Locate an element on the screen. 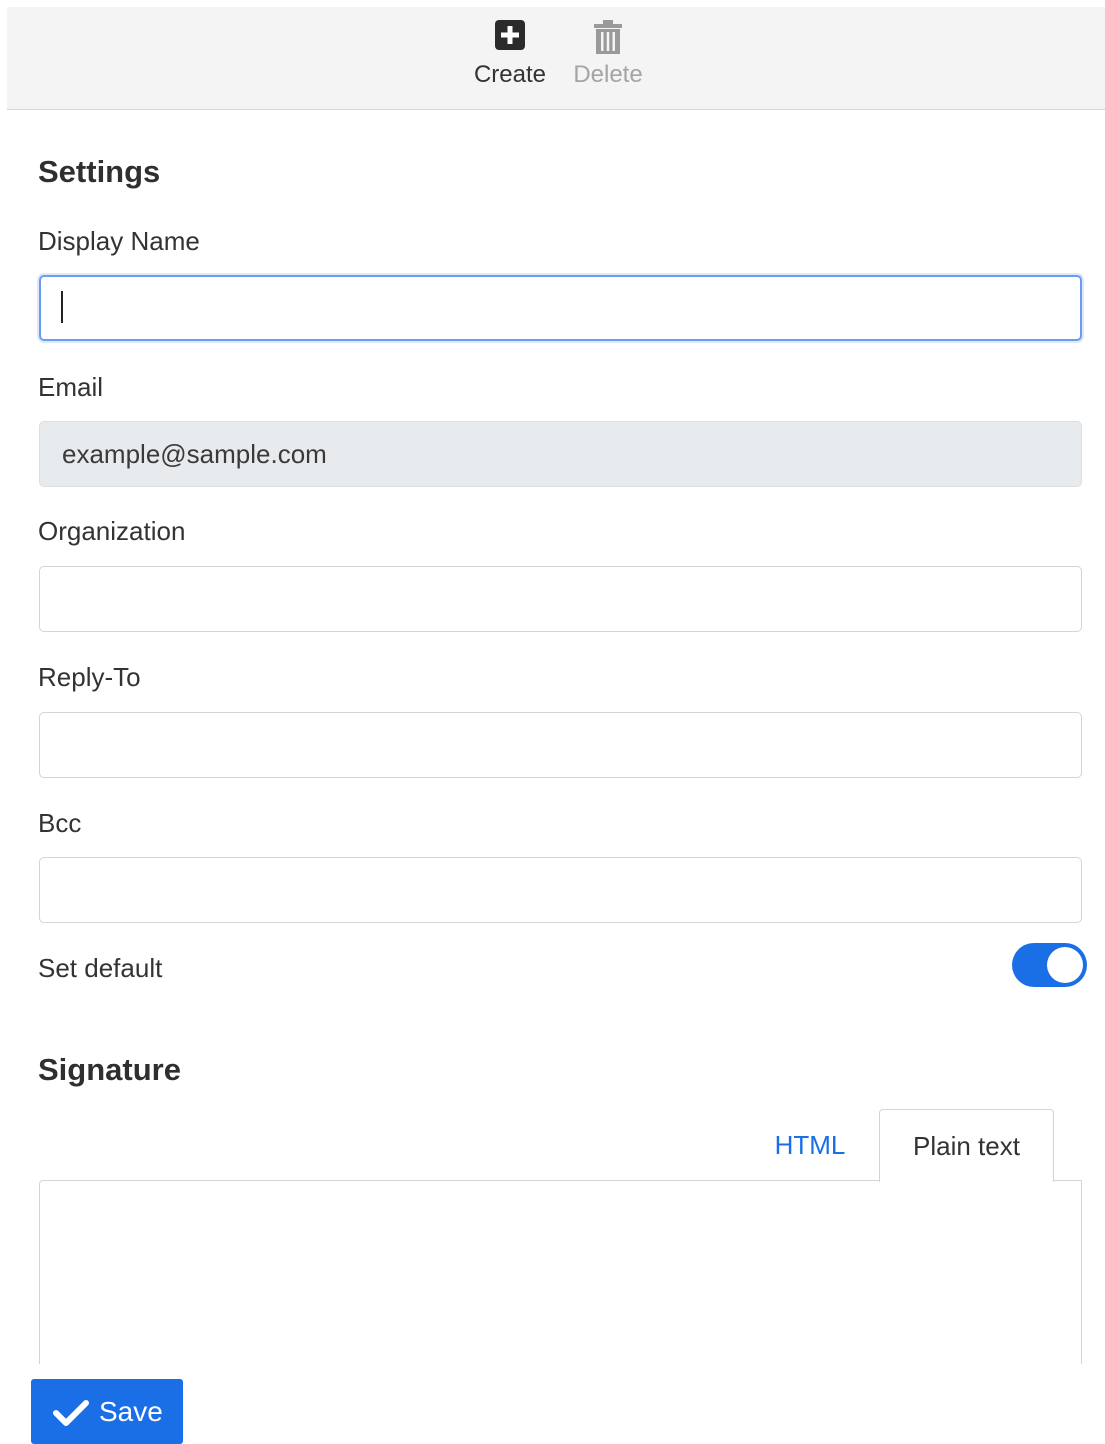  signature-title: Signature is located at coordinates (109, 1069).